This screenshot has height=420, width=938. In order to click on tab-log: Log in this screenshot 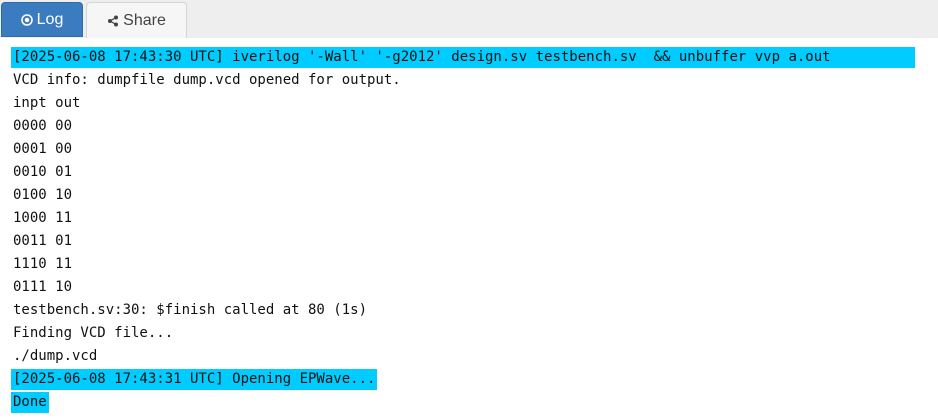, I will do `click(42, 19)`.